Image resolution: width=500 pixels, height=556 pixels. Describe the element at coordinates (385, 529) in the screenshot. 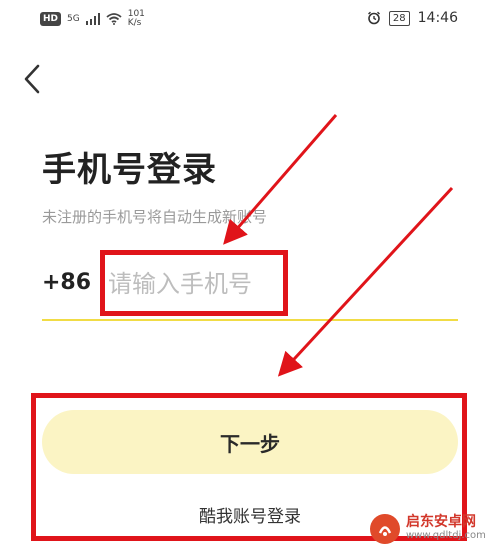

I see `watermark-logo-icon` at that location.